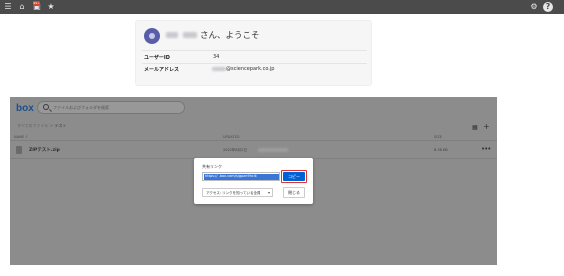  Describe the element at coordinates (230, 36) in the screenshot. I see `welcome-greeting: さん、ようこそ` at that location.